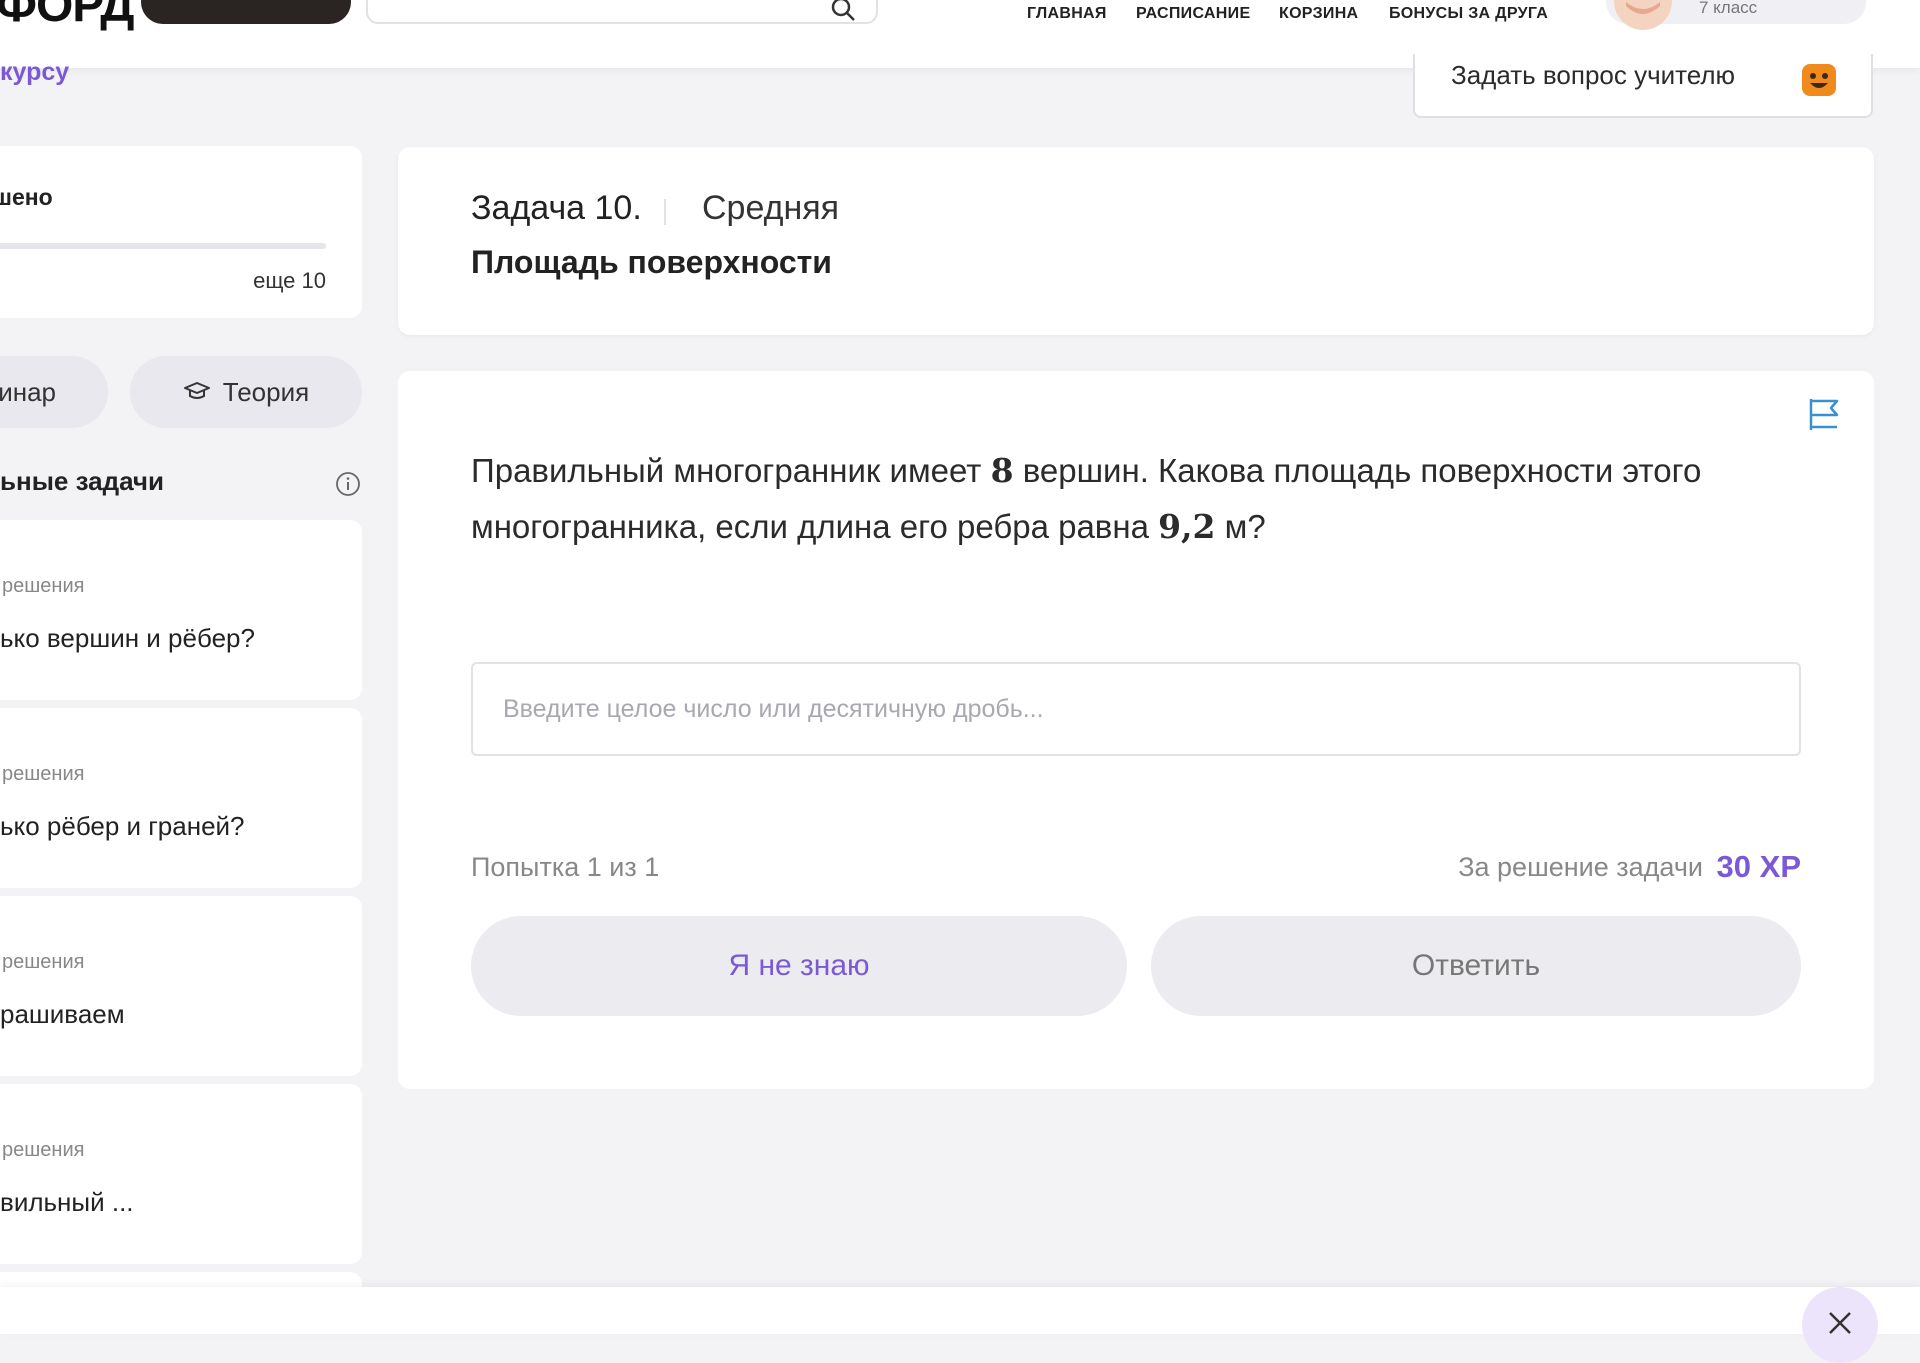  I want to click on nav-schedule: РАСПИСАНИЕ, so click(1193, 14).